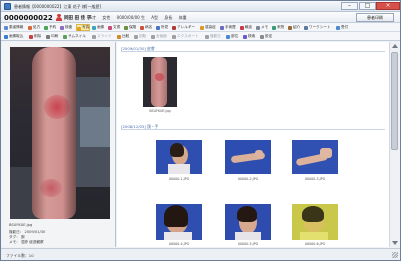 The width and height of the screenshot is (401, 261). I want to click on toolbar-button: 患者情報, so click(13, 27).